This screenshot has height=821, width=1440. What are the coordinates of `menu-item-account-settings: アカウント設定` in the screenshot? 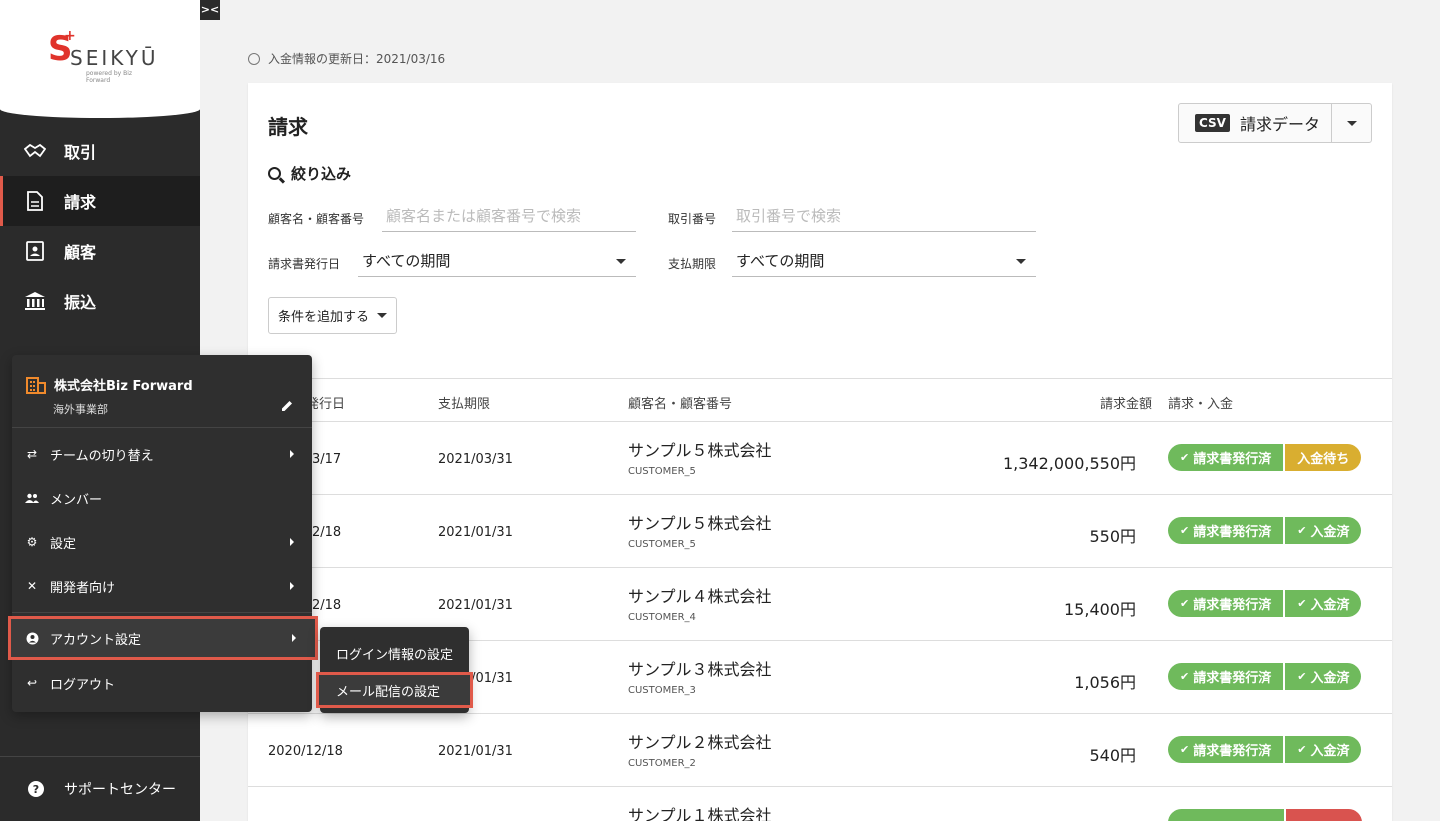 It's located at (163, 638).